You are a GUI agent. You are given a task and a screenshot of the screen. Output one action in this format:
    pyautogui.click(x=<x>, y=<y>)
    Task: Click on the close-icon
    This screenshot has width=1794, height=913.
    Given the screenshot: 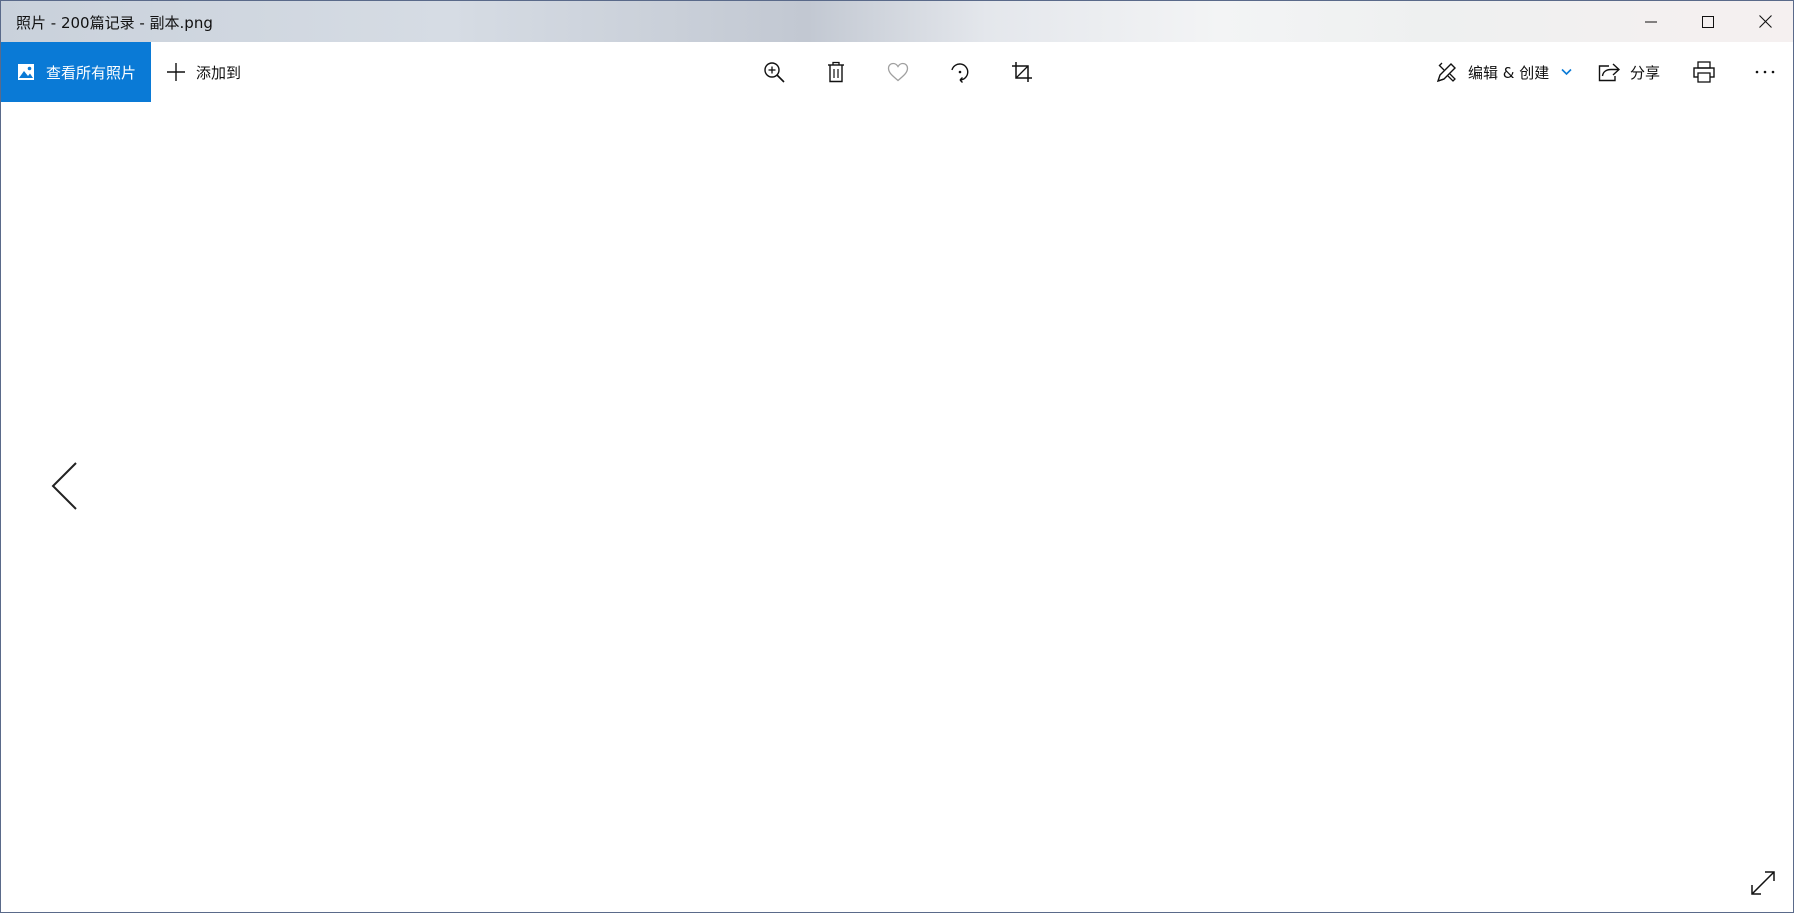 What is the action you would take?
    pyautogui.click(x=1765, y=21)
    